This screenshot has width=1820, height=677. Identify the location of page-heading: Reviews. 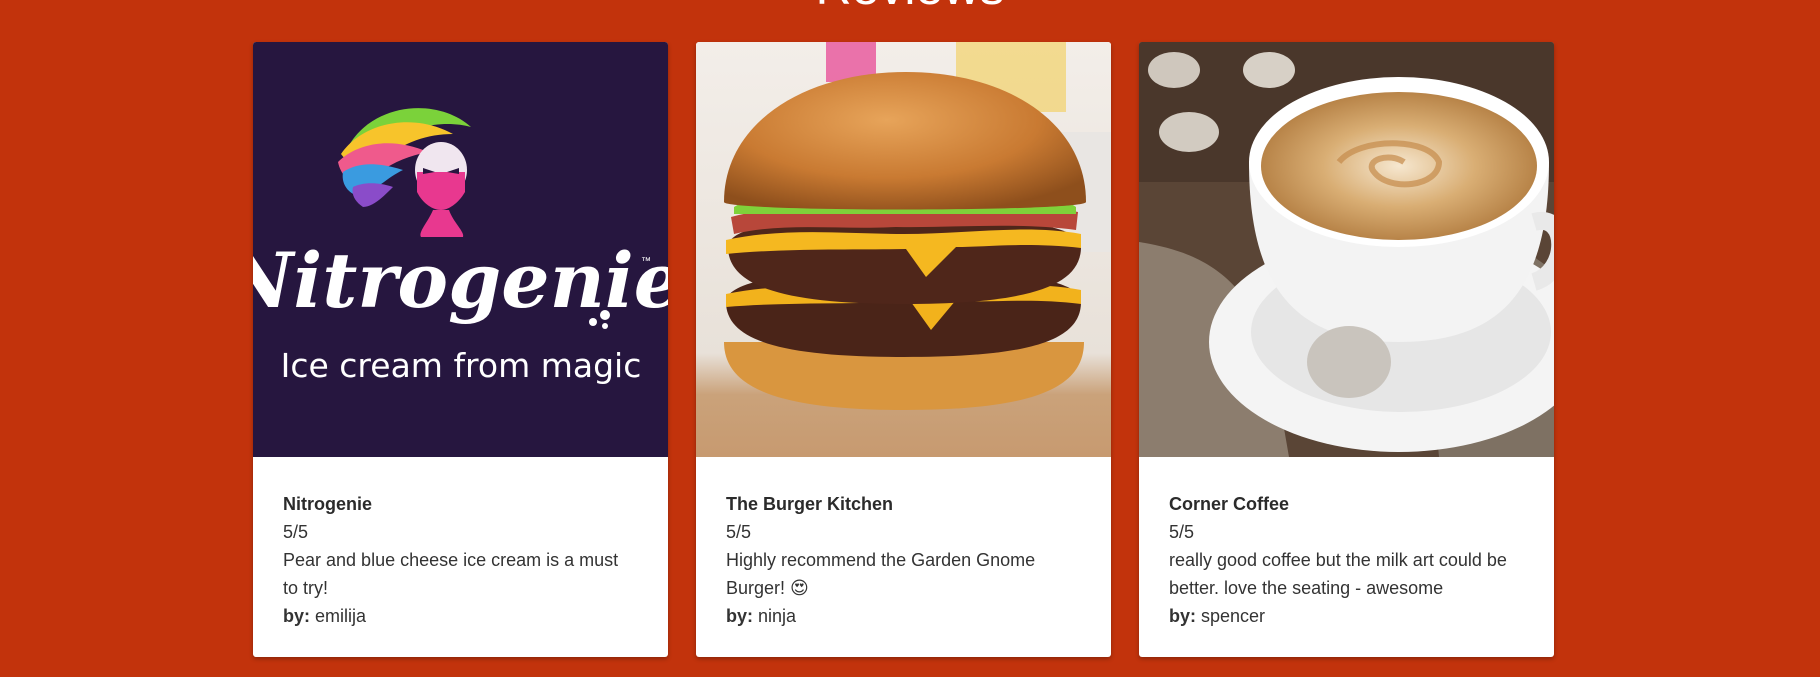
(910, 6).